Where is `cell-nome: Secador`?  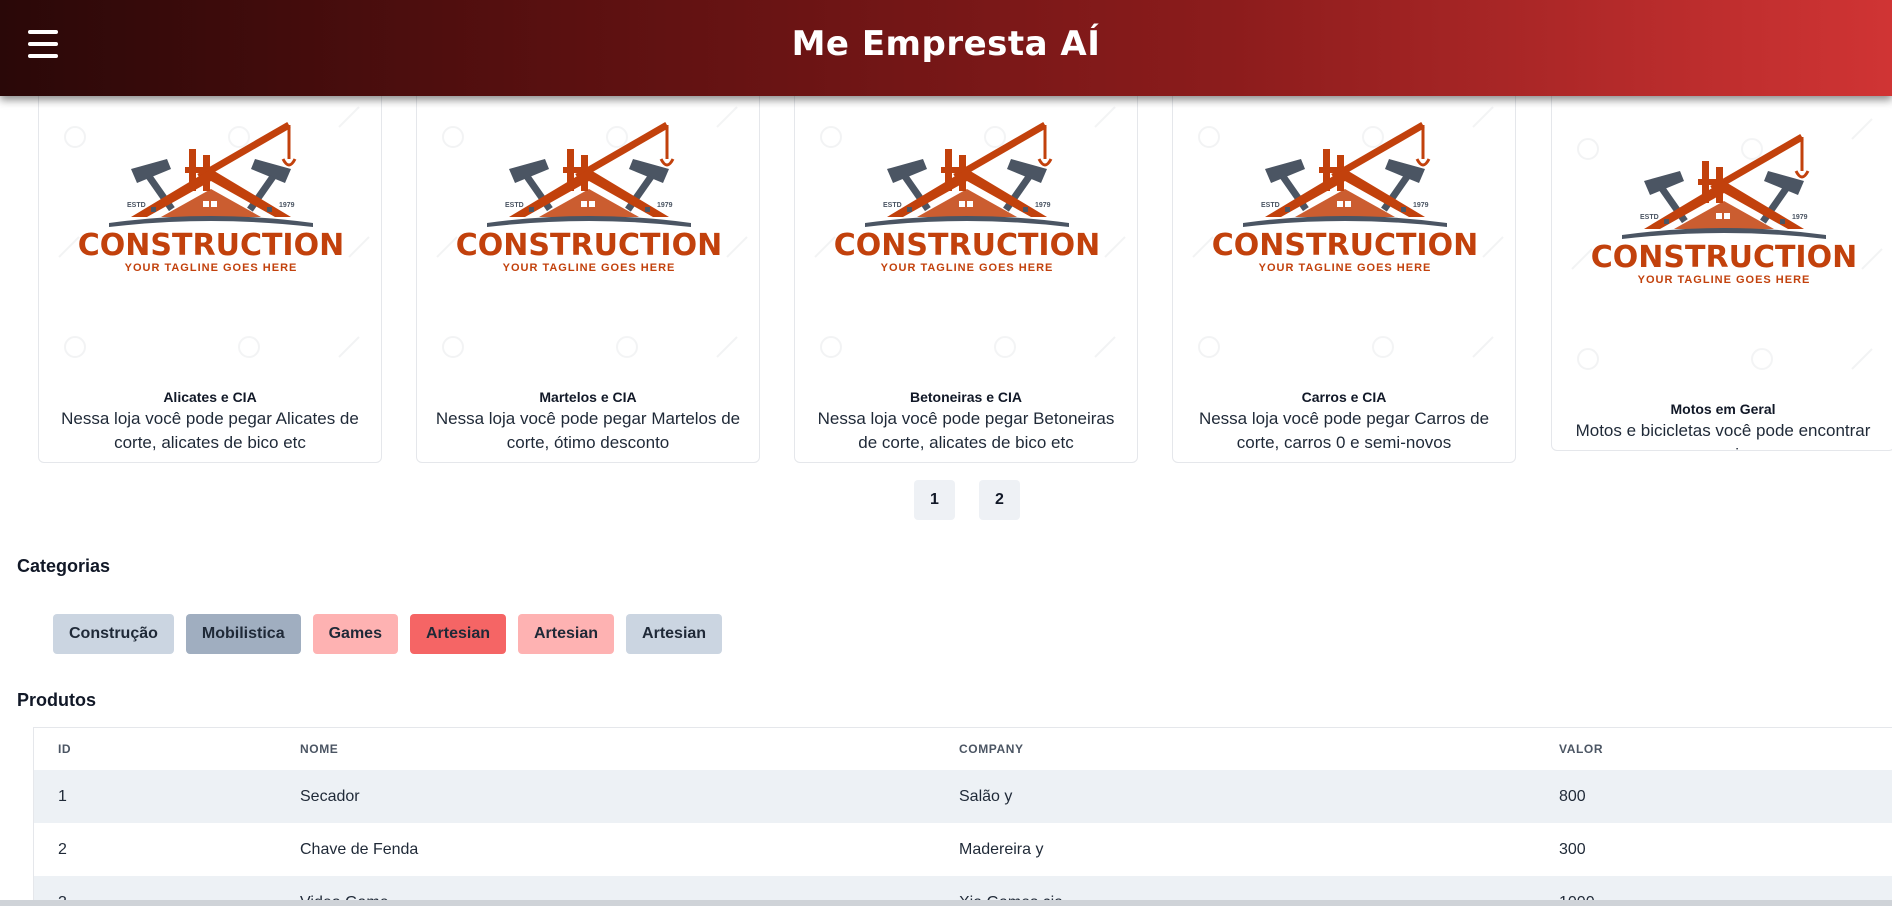
cell-nome: Secador is located at coordinates (330, 796).